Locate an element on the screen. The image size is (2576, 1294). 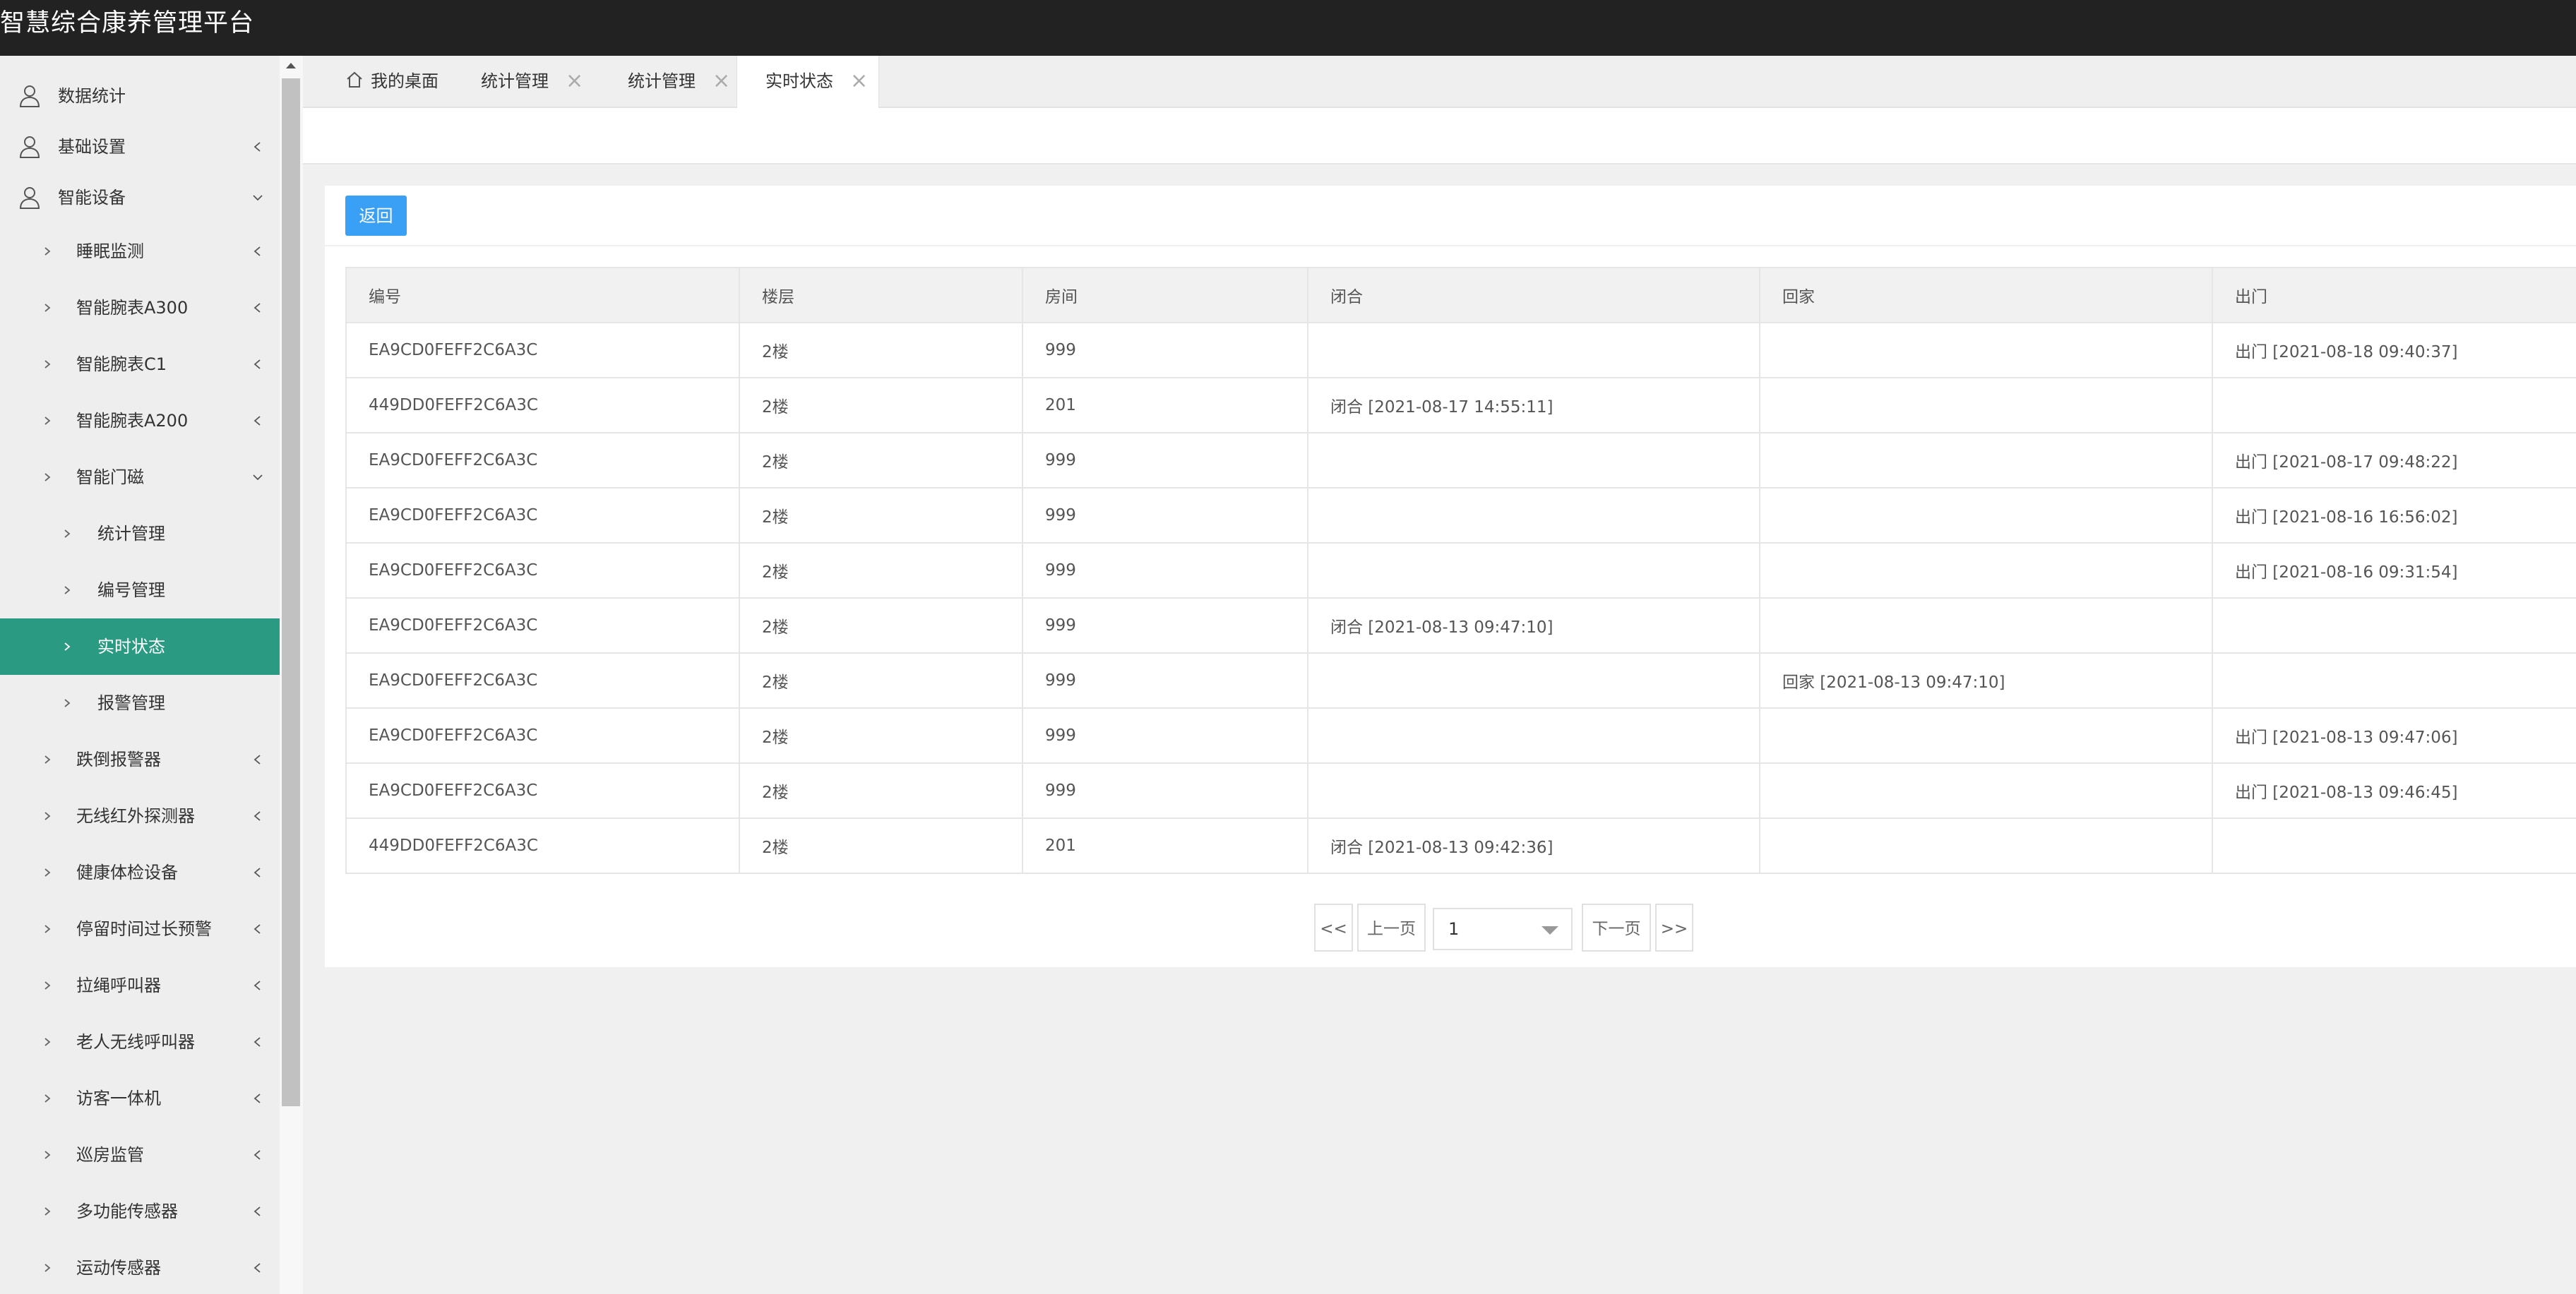
first-page-button: << is located at coordinates (1333, 928).